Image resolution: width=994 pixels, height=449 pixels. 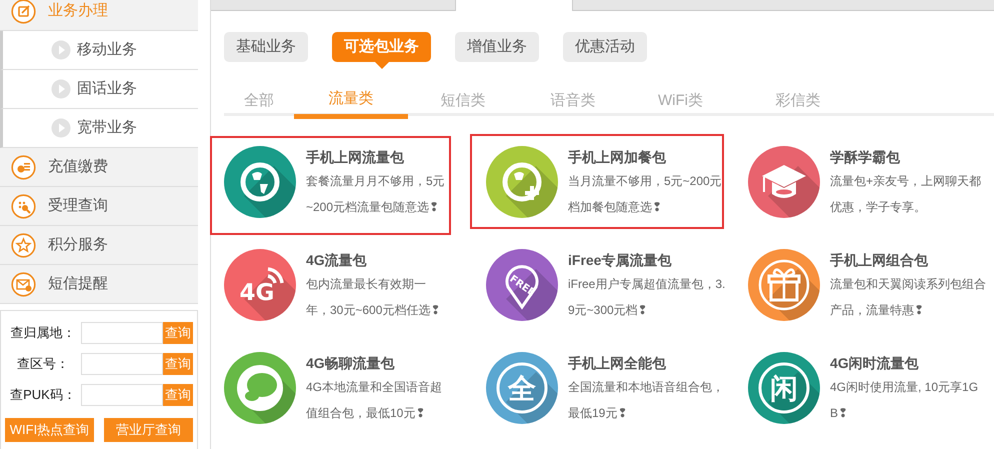 I want to click on category-tab: 基础业务, so click(x=266, y=47).